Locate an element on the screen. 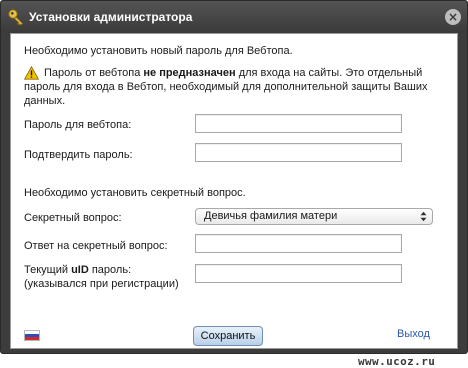 The height and width of the screenshot is (368, 468). secret-answer-label: Ответ на секретный вопрос: is located at coordinates (96, 246).